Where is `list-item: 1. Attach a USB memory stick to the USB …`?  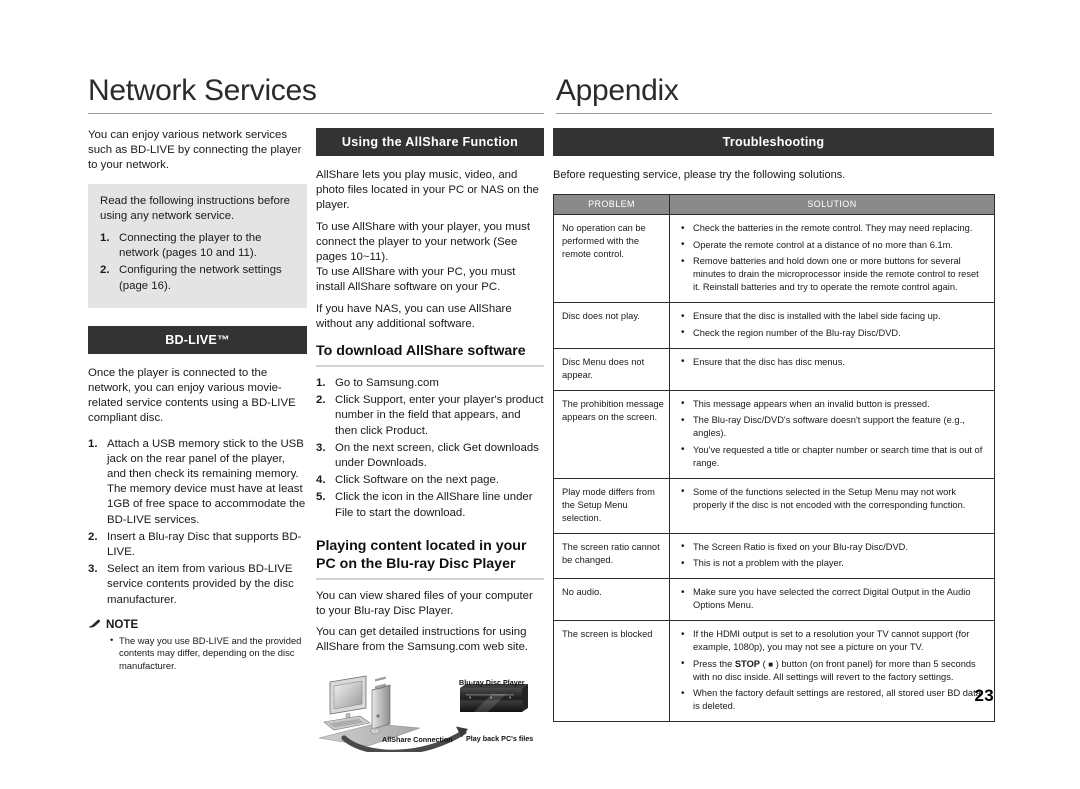 list-item: 1. Attach a USB memory stick to the USB … is located at coordinates (197, 482).